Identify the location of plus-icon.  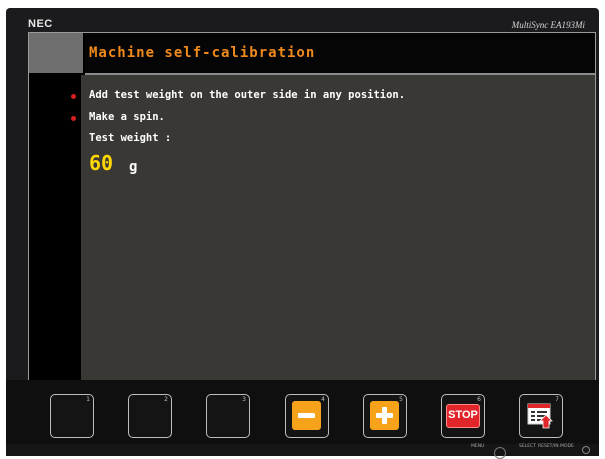
(384, 415).